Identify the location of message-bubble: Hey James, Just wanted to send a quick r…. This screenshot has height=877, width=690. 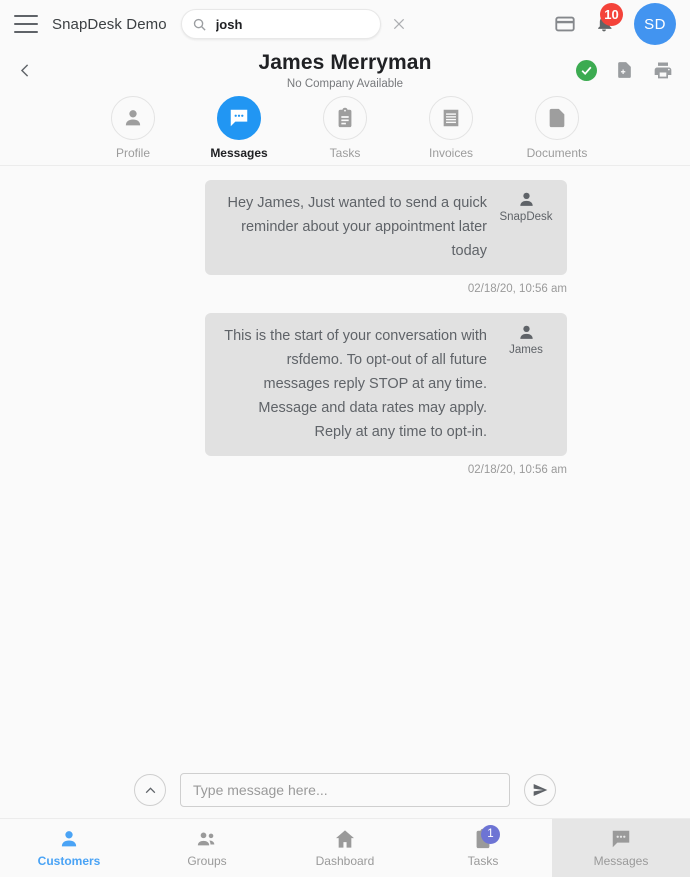
(386, 227).